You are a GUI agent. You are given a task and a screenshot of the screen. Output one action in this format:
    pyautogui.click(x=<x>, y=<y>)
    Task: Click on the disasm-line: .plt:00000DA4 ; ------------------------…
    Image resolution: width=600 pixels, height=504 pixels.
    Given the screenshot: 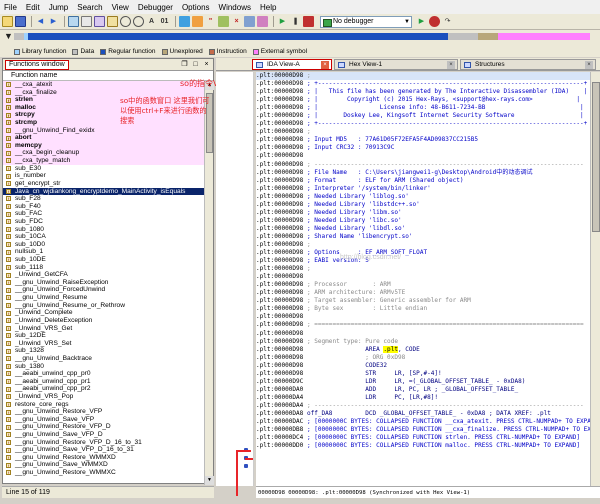 What is the action you would take?
    pyautogui.click(x=423, y=406)
    